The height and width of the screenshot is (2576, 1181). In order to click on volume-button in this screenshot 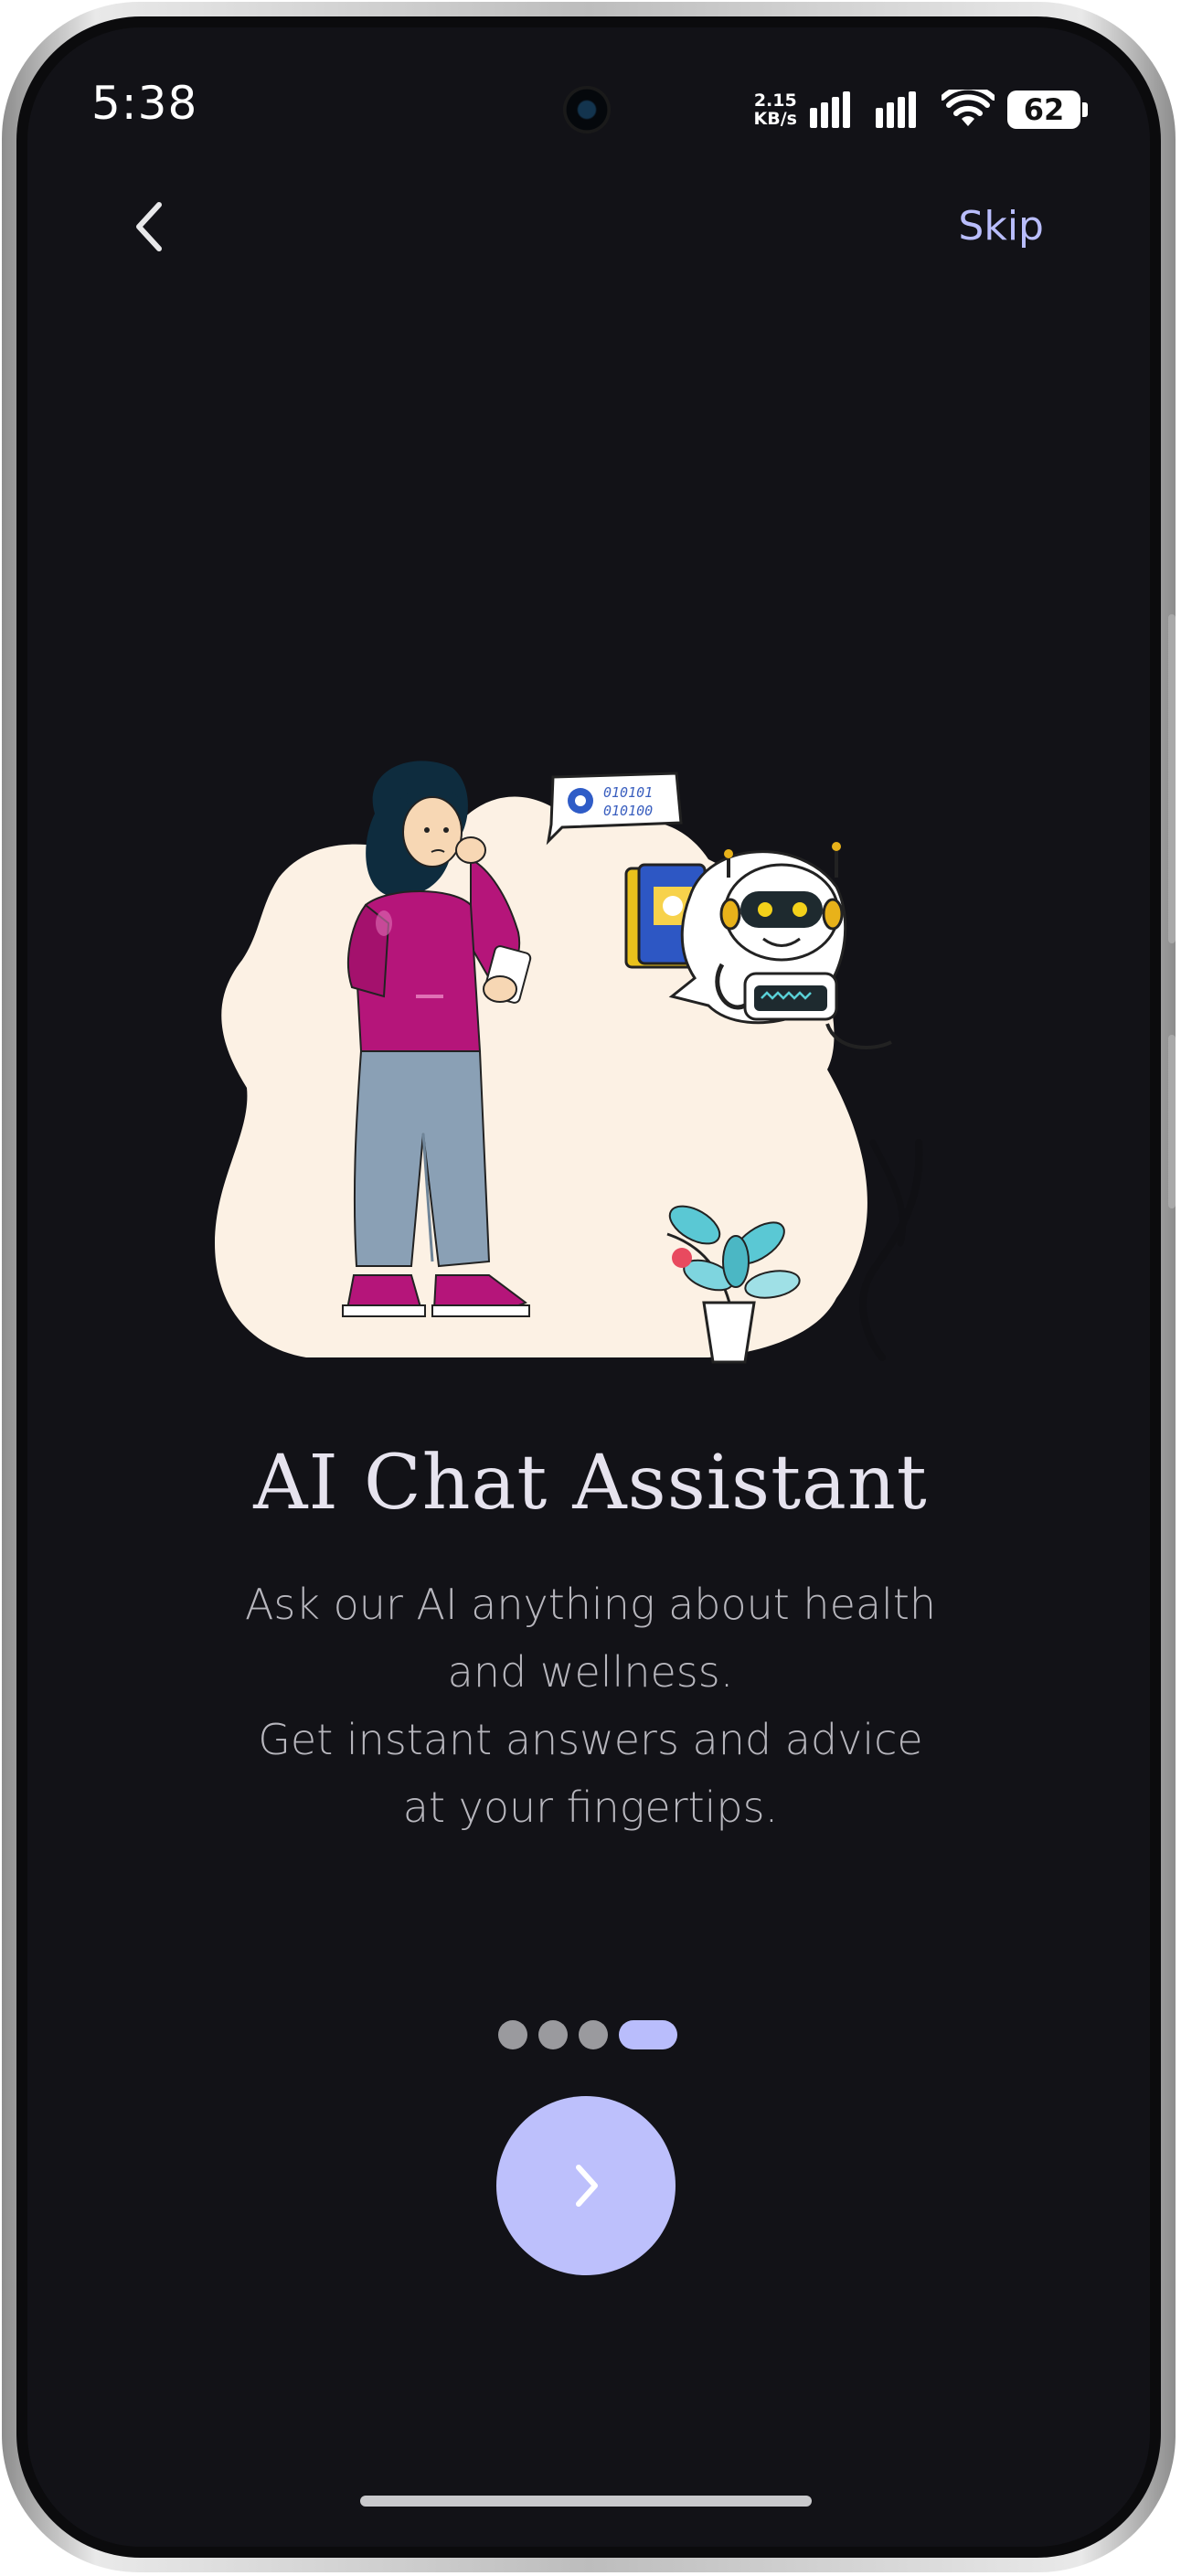, I will do `click(1172, 778)`.